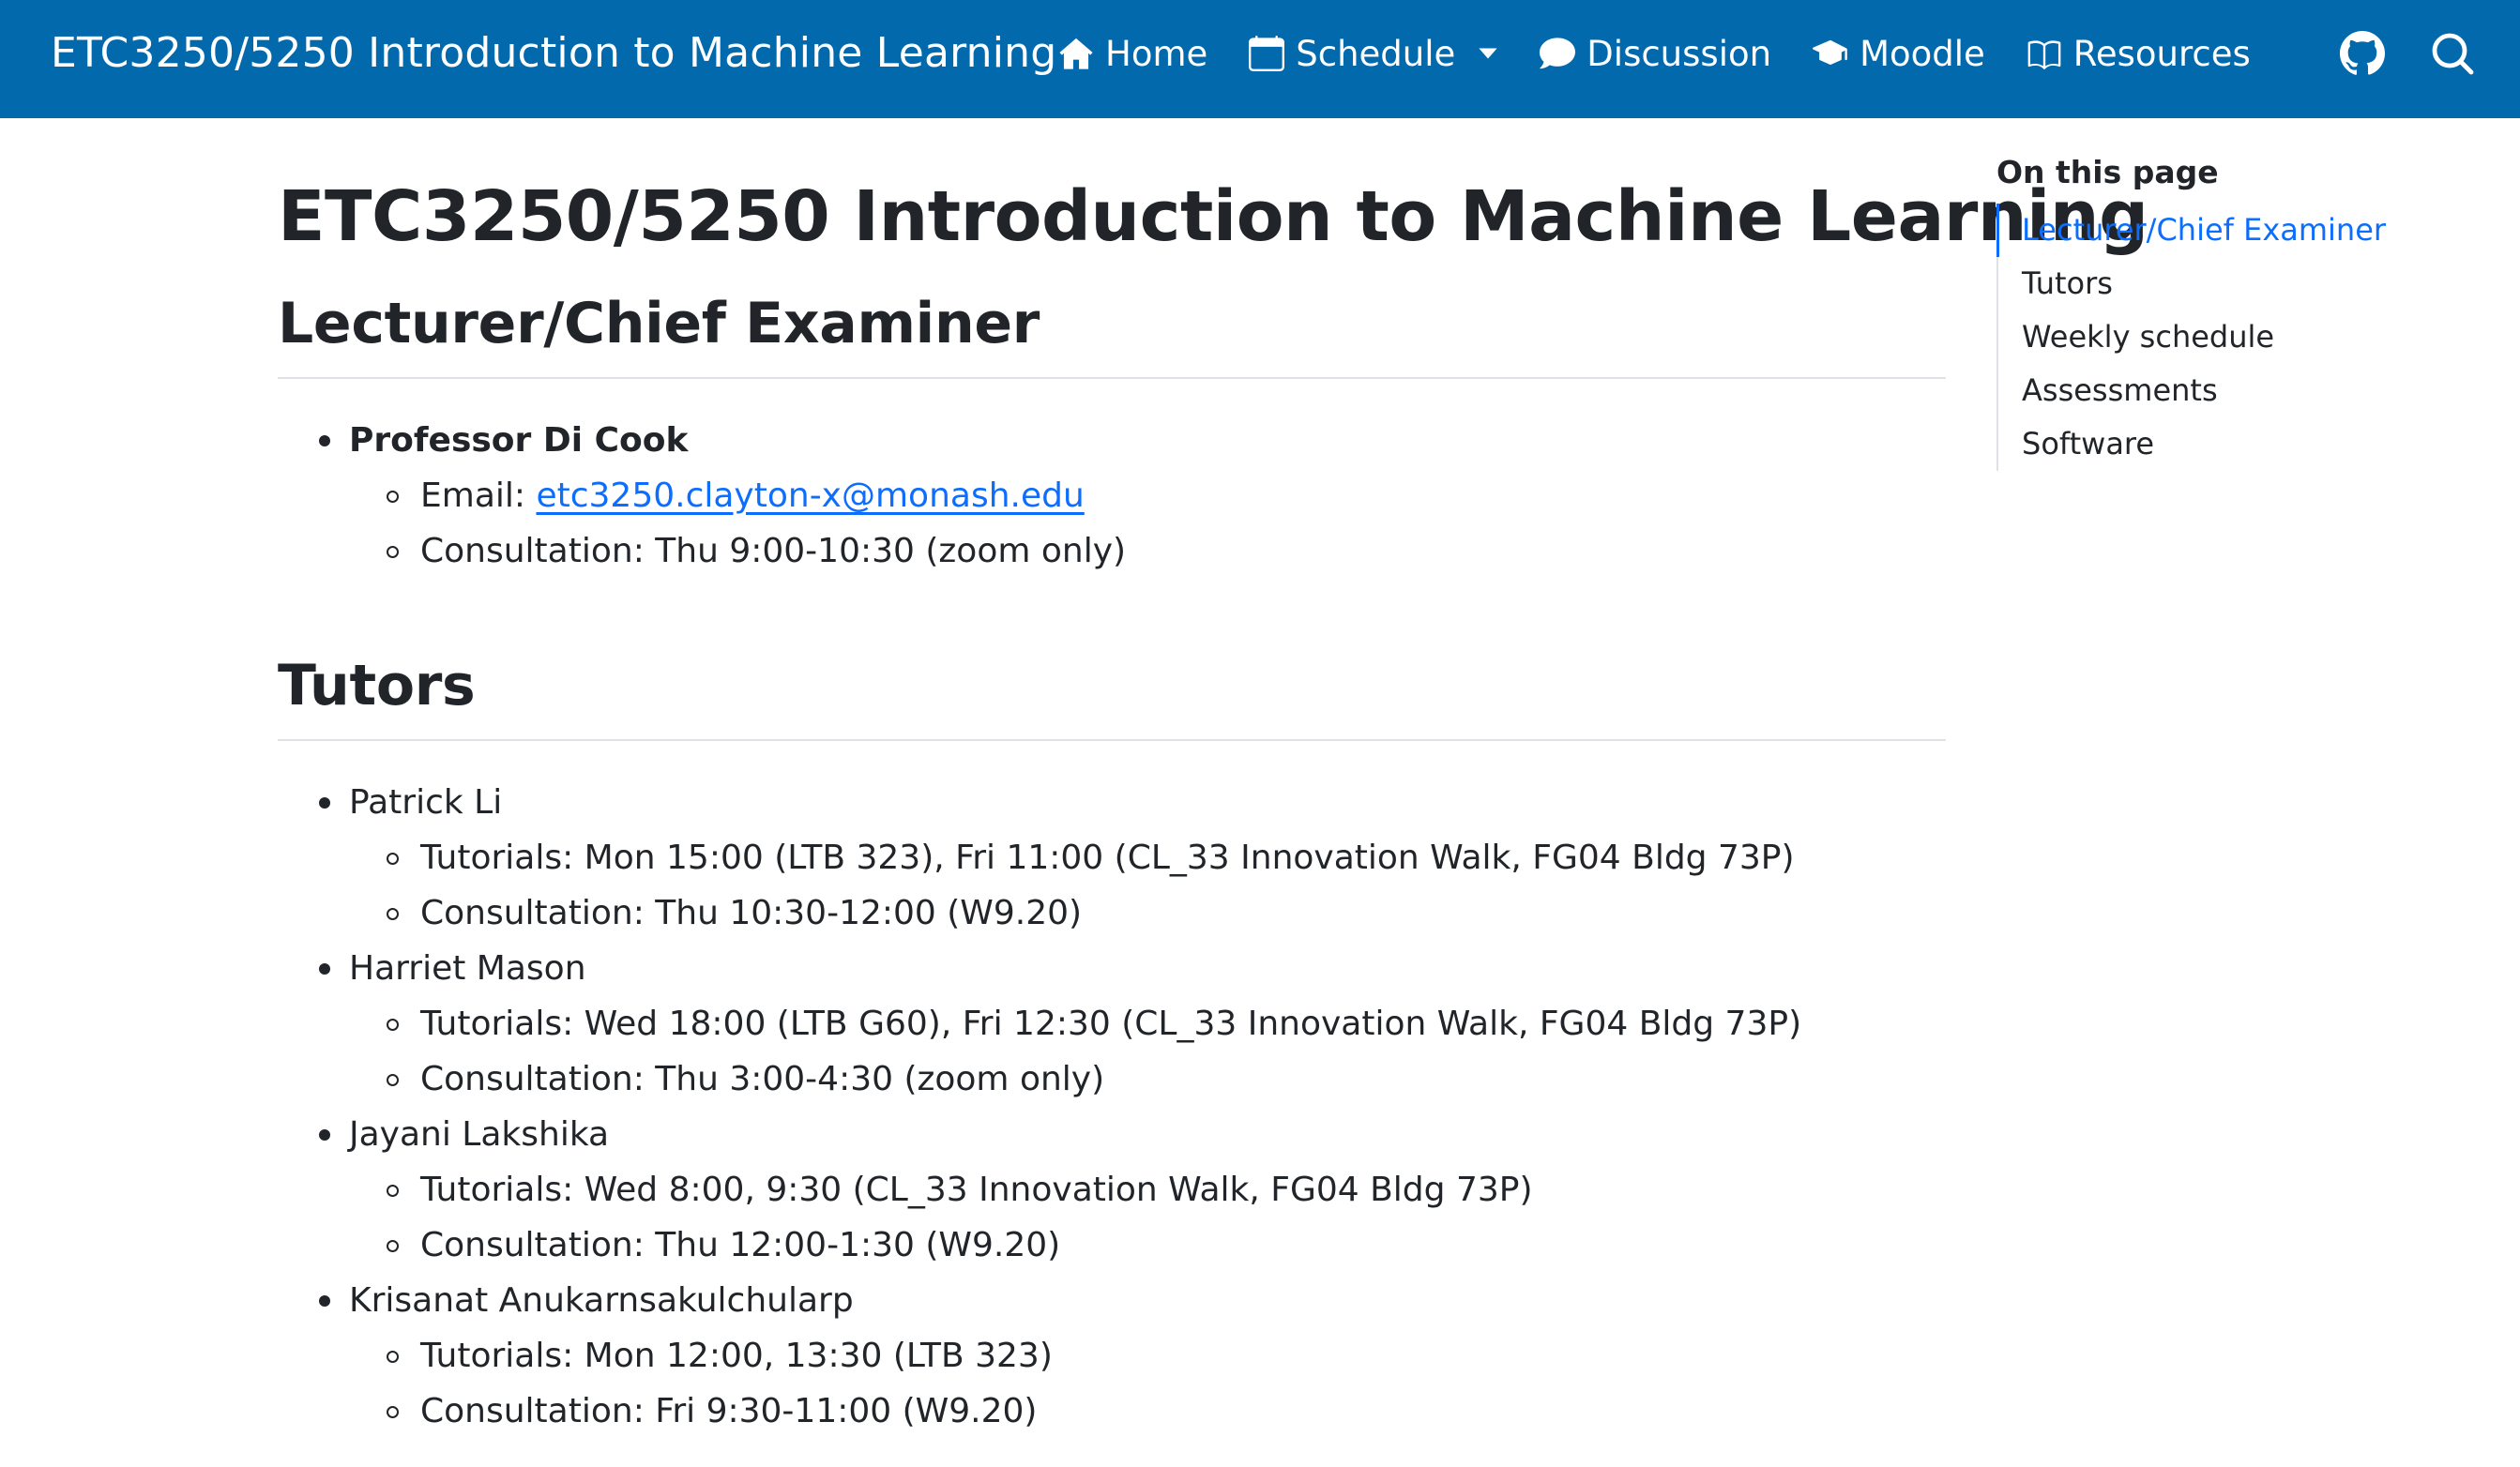 This screenshot has height=1467, width=2520. I want to click on toc-item-software: Software, so click(2240, 444).